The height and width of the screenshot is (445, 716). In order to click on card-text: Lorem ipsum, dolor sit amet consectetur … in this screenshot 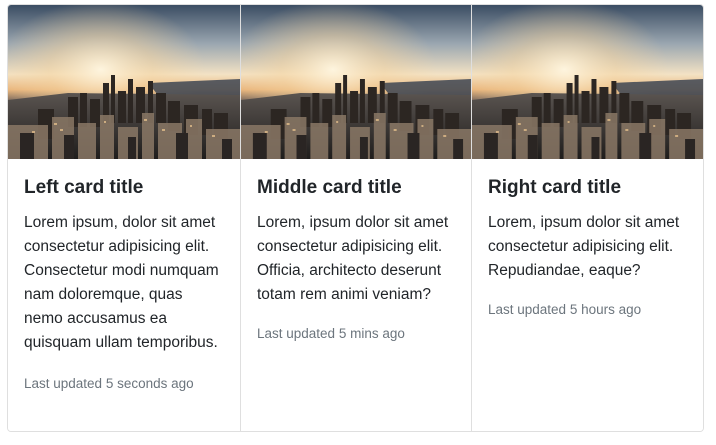, I will do `click(121, 282)`.